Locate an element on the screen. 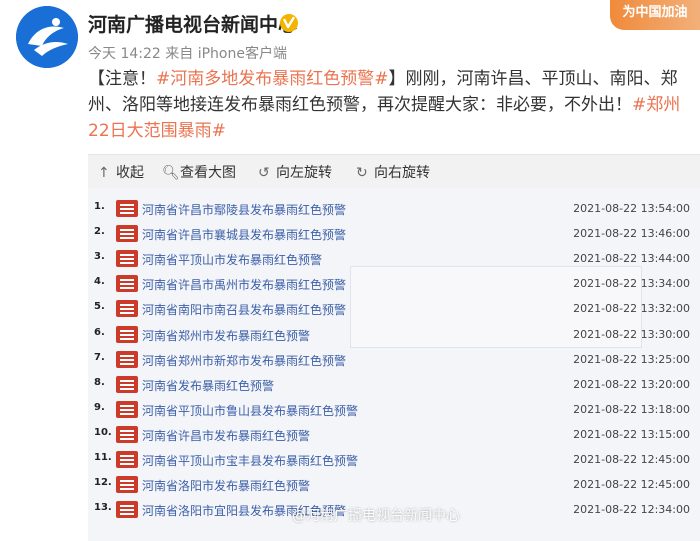 Image resolution: width=700 pixels, height=541 pixels. image-toolbar: ↑ 收起 🔍︎查看大图 ↺ 向左旋转 ↻ 向右旋转 is located at coordinates (394, 171).